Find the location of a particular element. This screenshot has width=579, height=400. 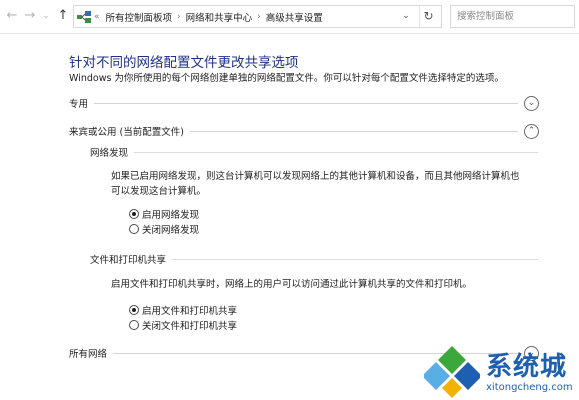

radio-enable-network-discovery: 启用网络发现 is located at coordinates (164, 214).